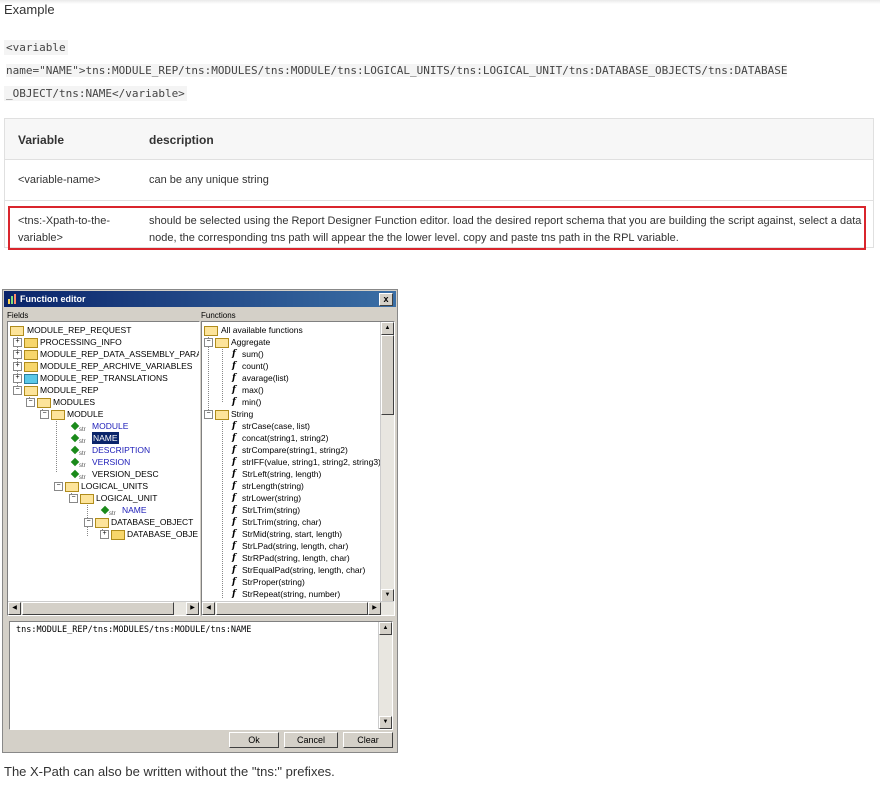 The height and width of the screenshot is (793, 880). What do you see at coordinates (440, 2) in the screenshot?
I see `top-shadow` at bounding box center [440, 2].